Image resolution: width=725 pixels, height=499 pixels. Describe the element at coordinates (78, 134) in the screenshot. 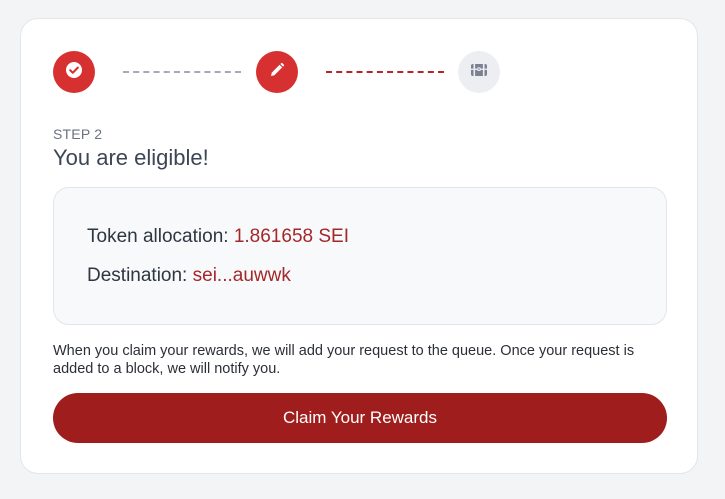

I see `step-number-label: STEP 2` at that location.